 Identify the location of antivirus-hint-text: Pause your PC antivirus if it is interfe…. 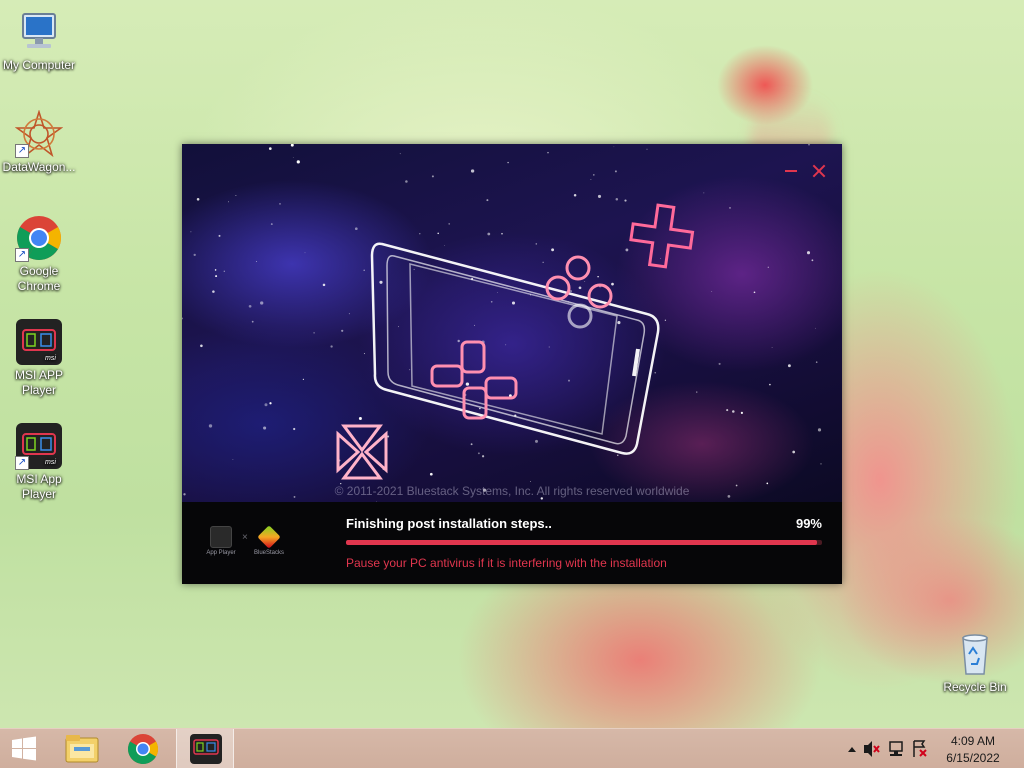
(506, 563).